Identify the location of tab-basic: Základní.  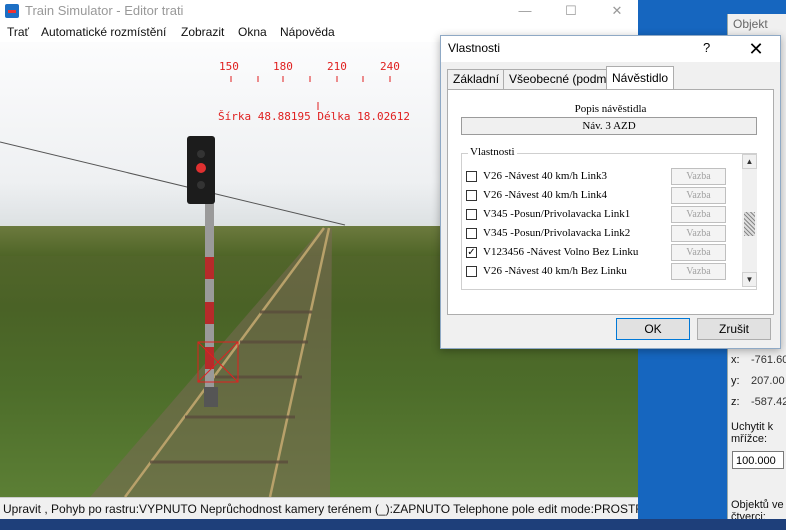
(476, 79).